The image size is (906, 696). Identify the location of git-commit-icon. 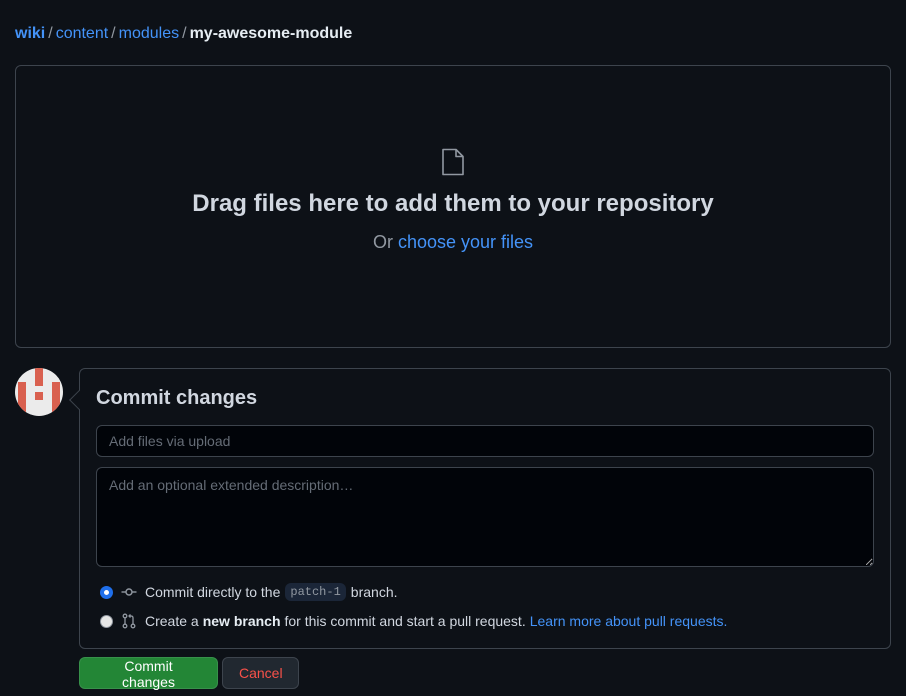
(129, 592).